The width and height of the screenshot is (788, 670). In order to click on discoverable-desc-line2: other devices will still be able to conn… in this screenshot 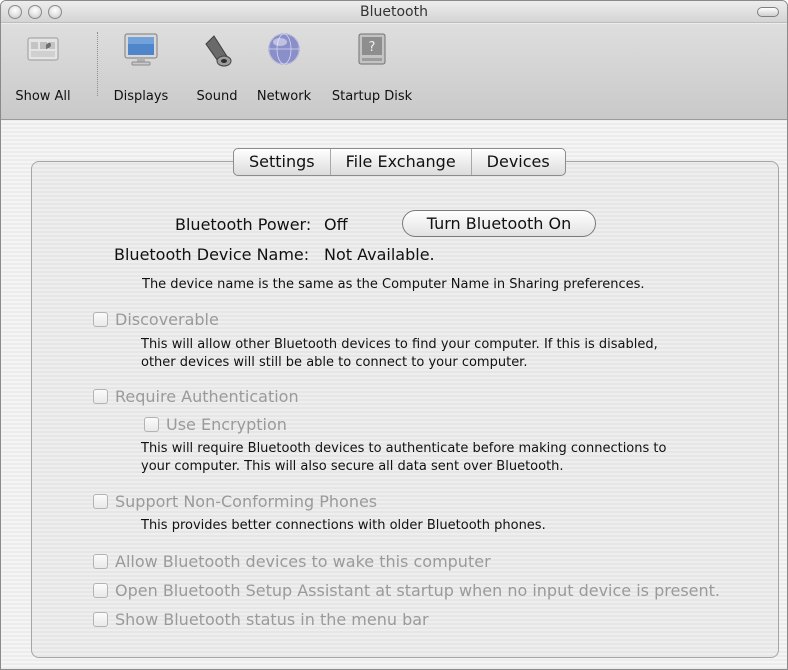, I will do `click(334, 362)`.